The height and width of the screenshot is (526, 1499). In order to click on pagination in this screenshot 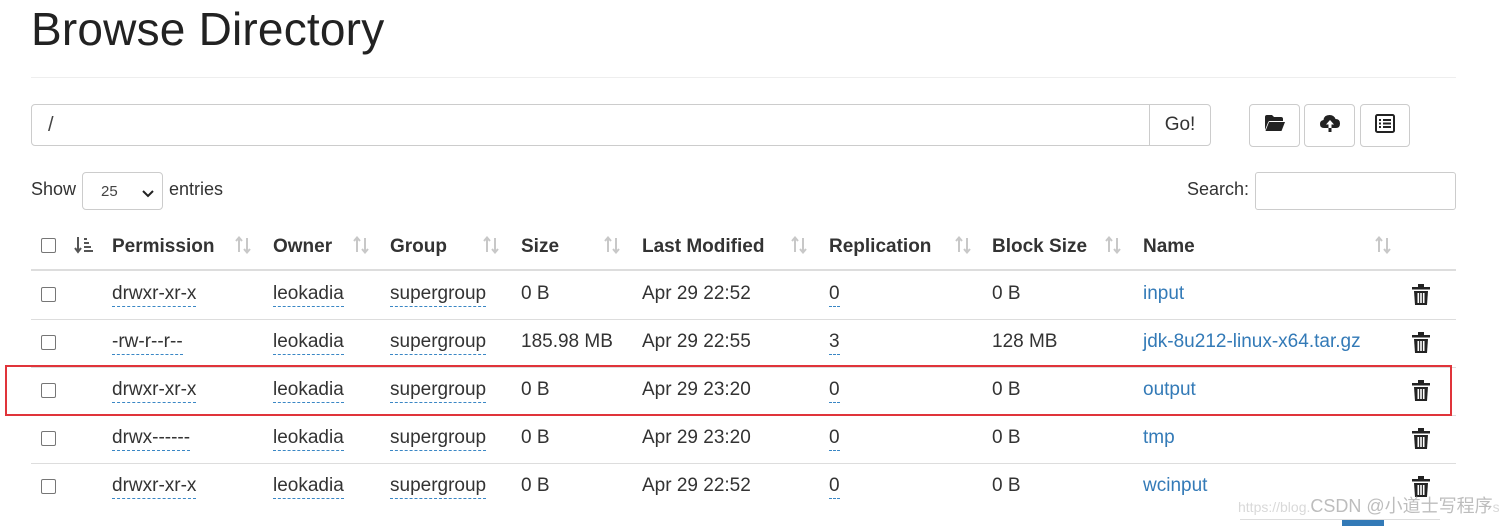, I will do `click(1340, 522)`.